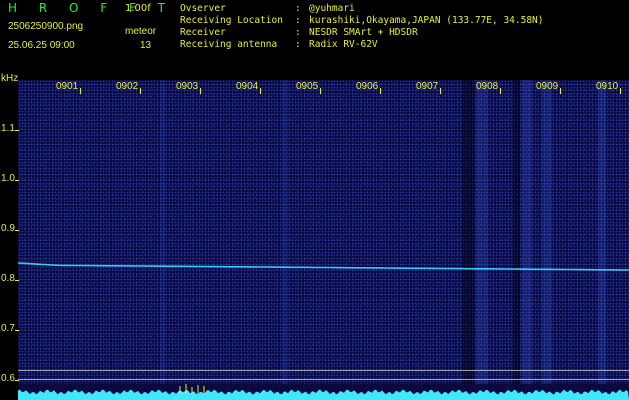  I want to click on signal-trace, so click(323, 266).